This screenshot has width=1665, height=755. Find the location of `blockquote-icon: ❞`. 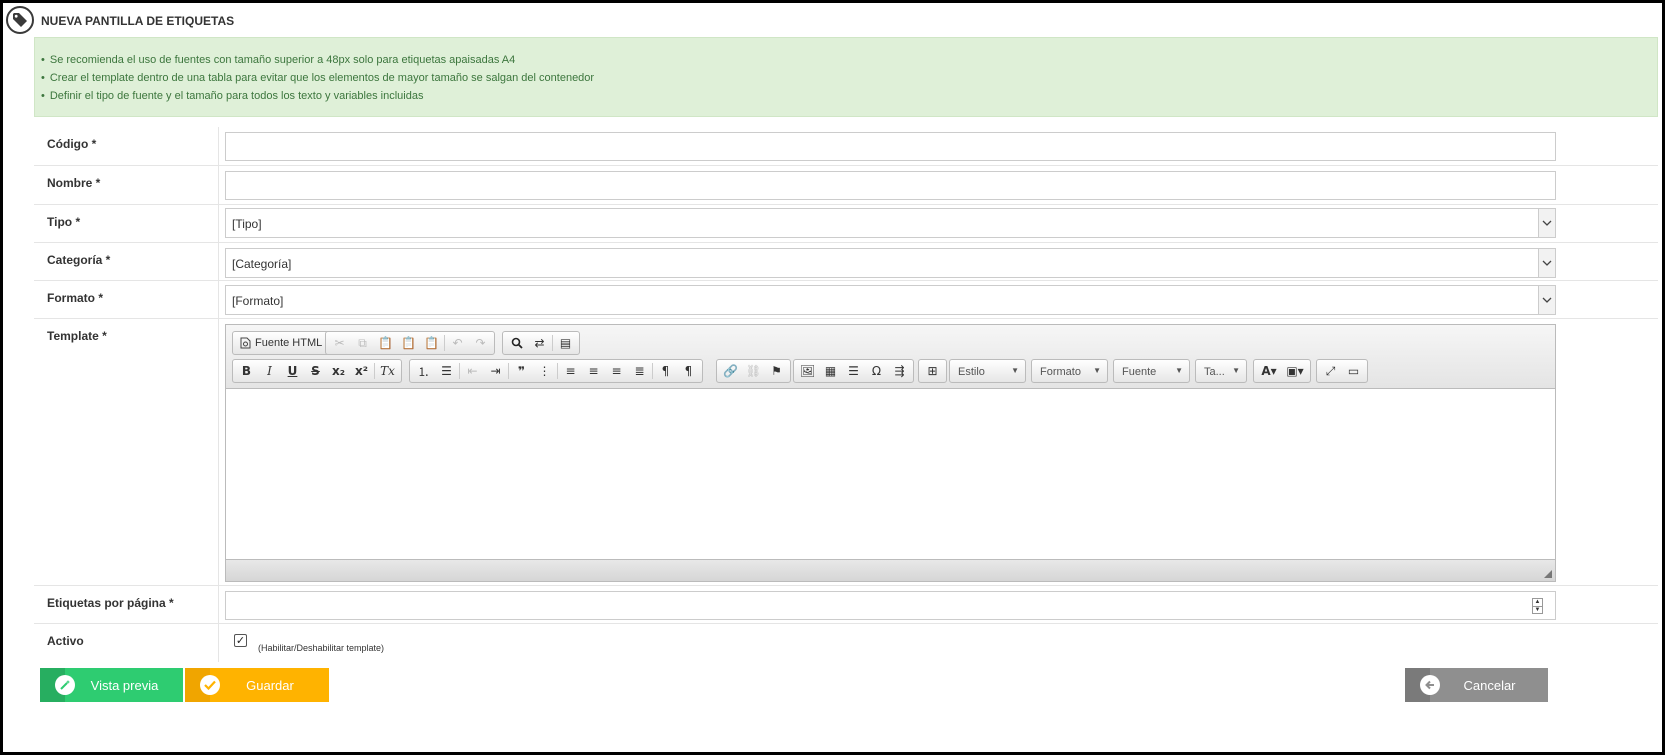

blockquote-icon: ❞ is located at coordinates (521, 371).